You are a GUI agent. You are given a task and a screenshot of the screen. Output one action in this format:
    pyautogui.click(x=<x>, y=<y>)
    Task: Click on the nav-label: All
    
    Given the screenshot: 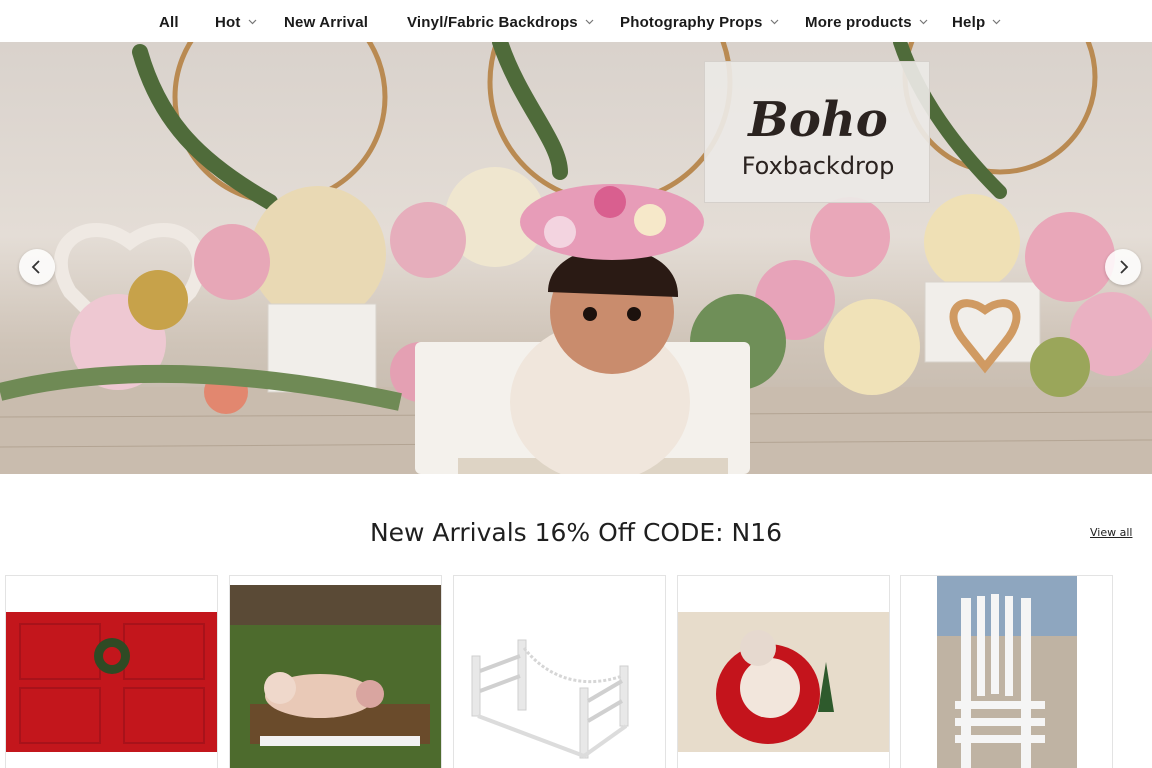 What is the action you would take?
    pyautogui.click(x=169, y=22)
    